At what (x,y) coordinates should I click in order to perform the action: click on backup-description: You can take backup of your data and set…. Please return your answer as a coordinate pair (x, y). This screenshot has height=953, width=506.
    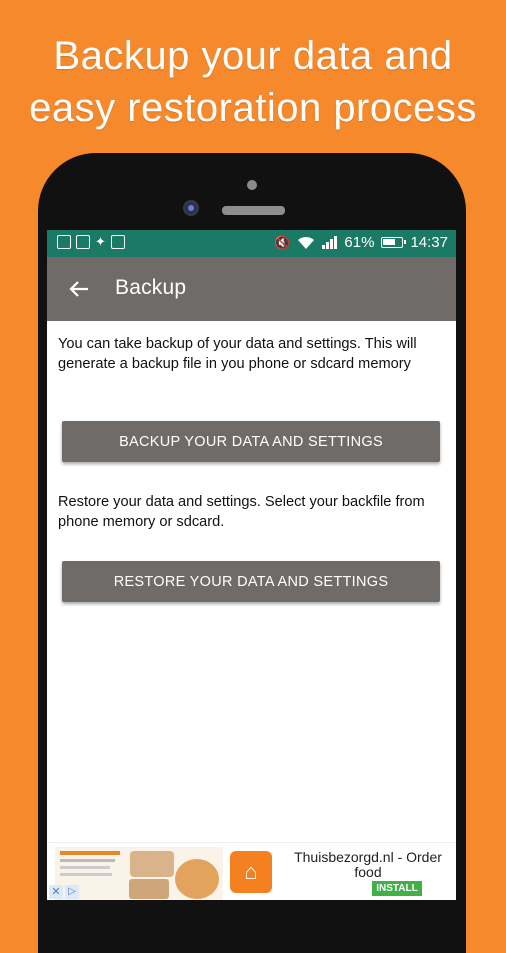
    Looking at the image, I should click on (237, 354).